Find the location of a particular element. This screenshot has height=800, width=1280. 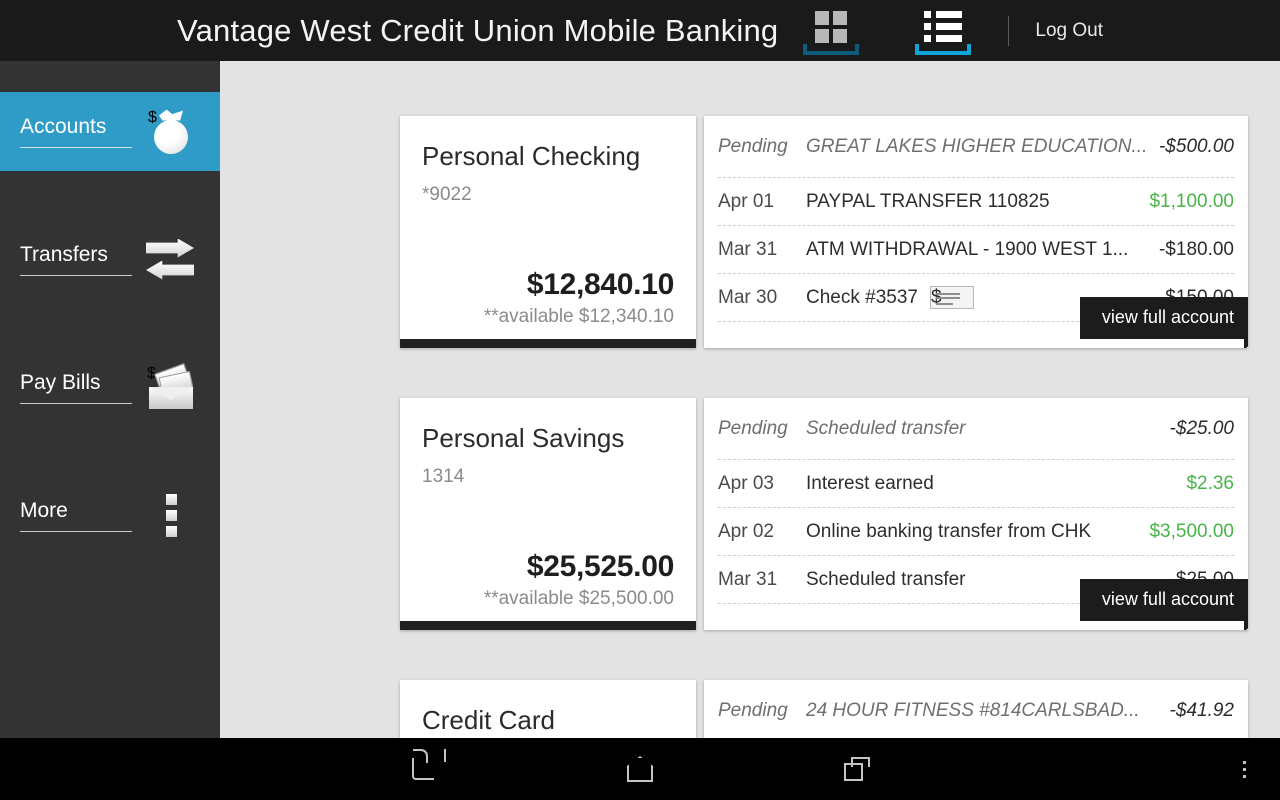

transaction-amount: -$25.00 is located at coordinates (1201, 428).